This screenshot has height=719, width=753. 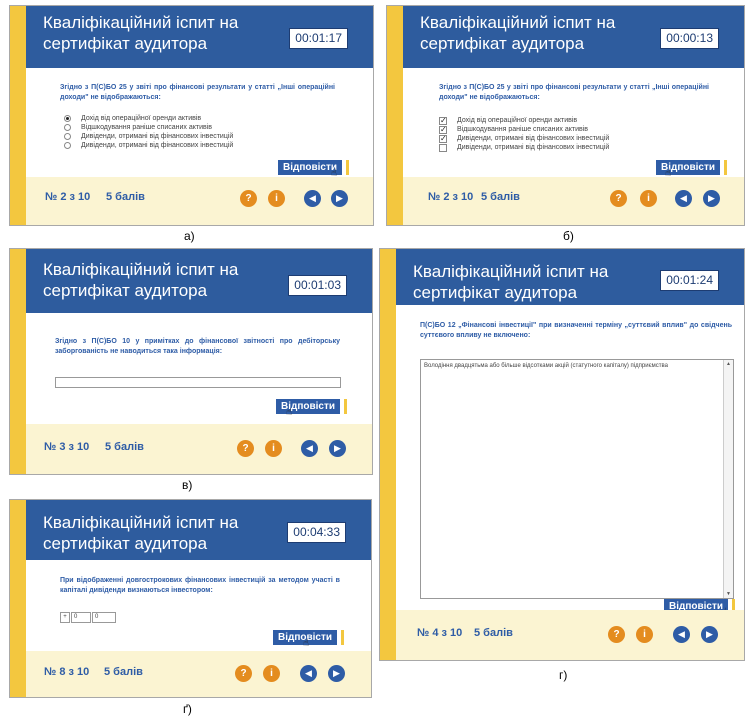 I want to click on answer-button-wrap: Відповісти, so click(x=314, y=167).